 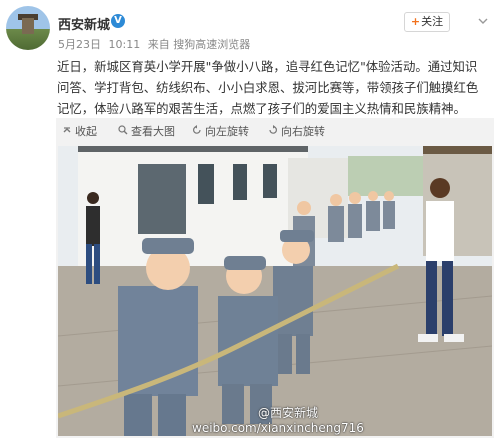 What do you see at coordinates (288, 413) in the screenshot?
I see `watermark-handle: @西安新城` at bounding box center [288, 413].